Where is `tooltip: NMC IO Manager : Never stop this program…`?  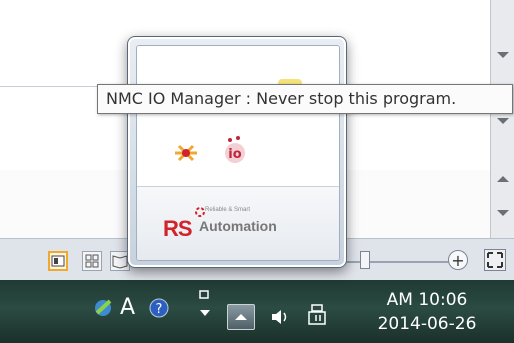
tooltip: NMC IO Manager : Never stop this program… is located at coordinates (305, 99).